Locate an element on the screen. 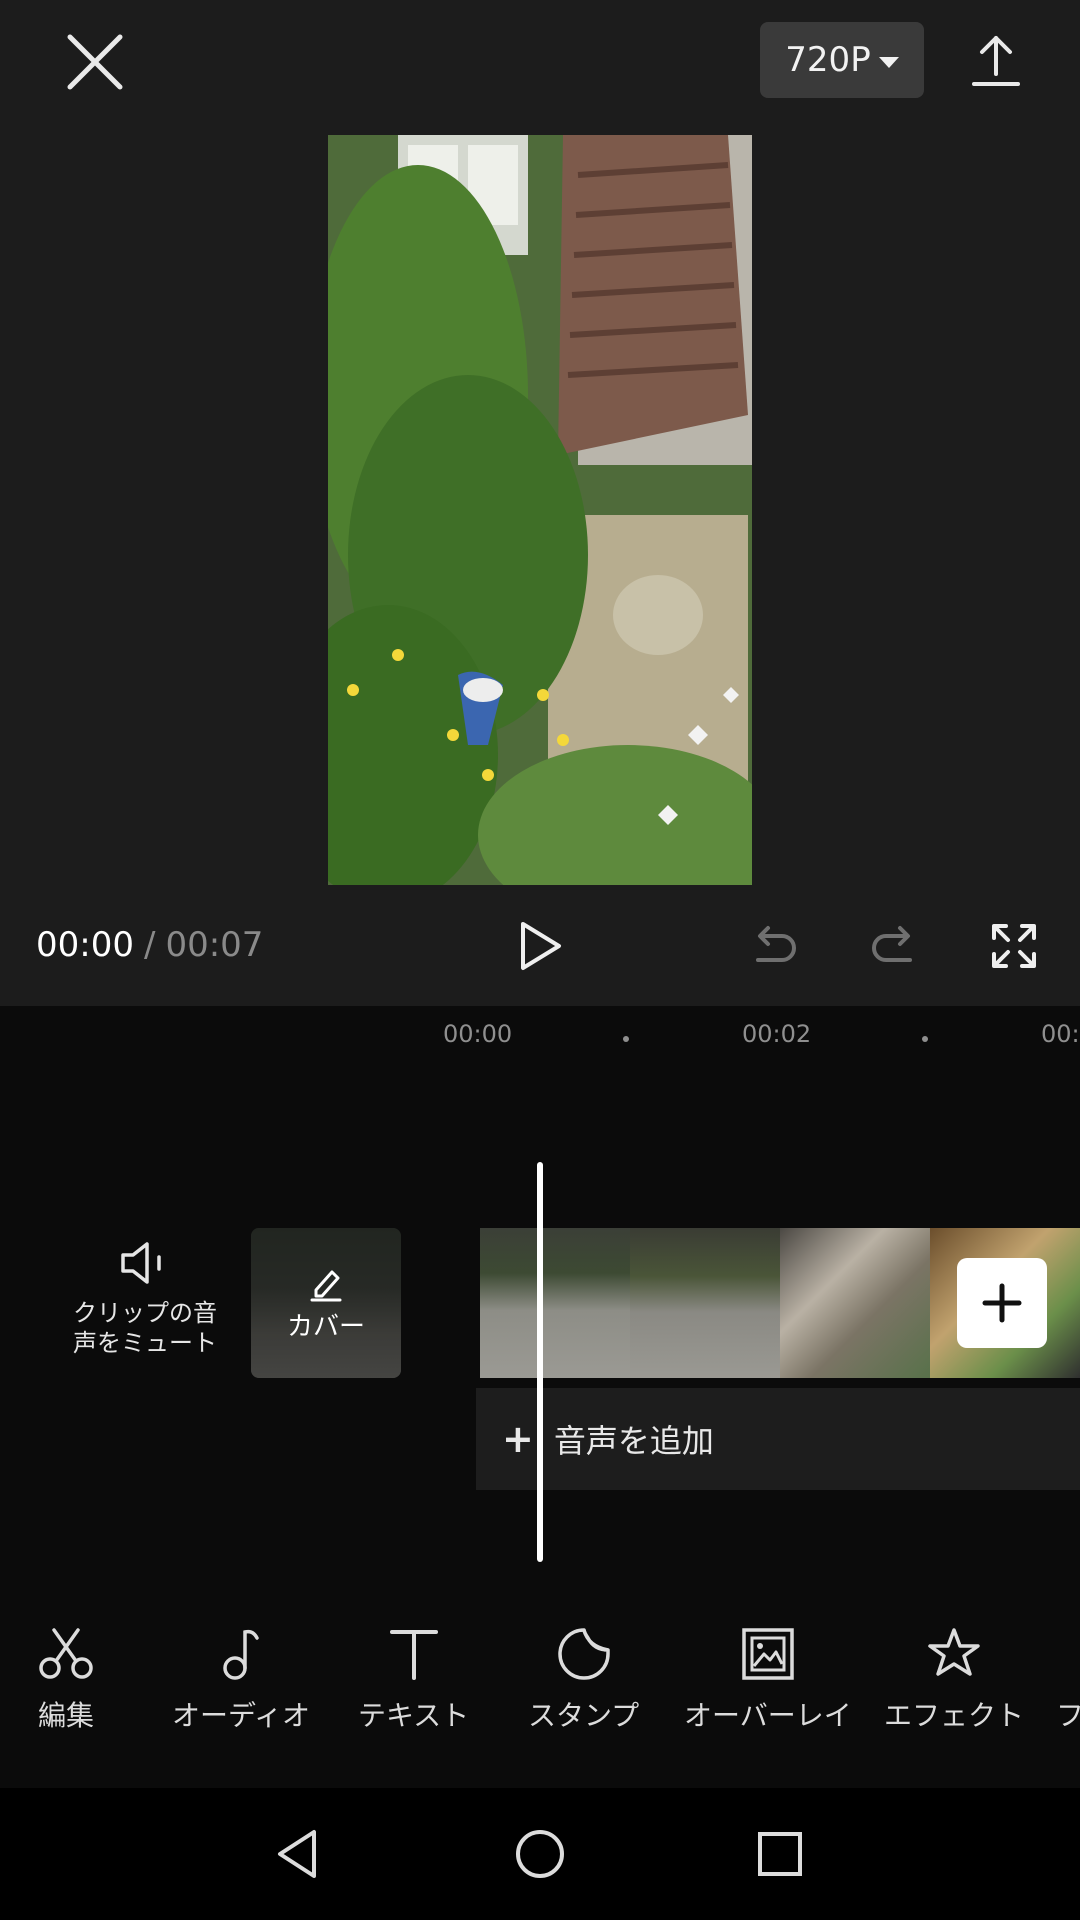  play-button is located at coordinates (541, 946).